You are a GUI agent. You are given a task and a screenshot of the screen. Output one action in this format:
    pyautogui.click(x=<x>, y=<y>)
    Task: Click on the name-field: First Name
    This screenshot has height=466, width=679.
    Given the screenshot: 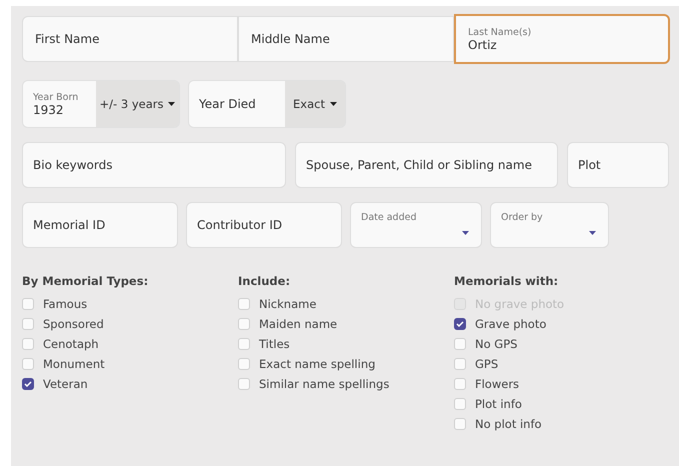 What is the action you would take?
    pyautogui.click(x=130, y=39)
    